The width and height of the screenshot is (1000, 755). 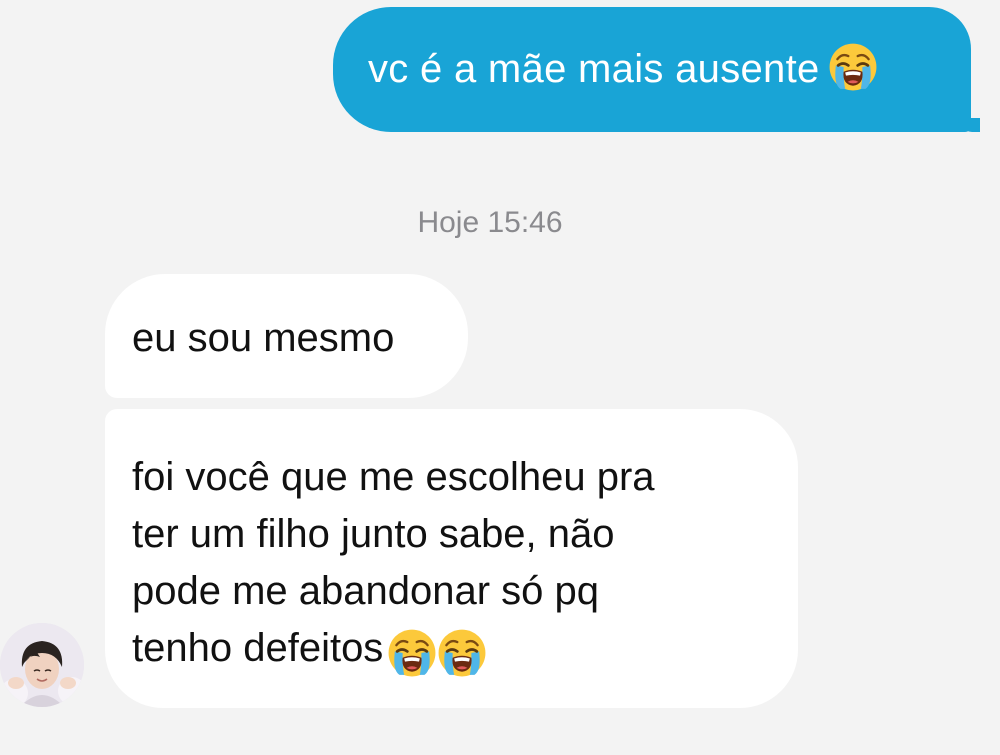 I want to click on profile-photo-icon, so click(x=42, y=665).